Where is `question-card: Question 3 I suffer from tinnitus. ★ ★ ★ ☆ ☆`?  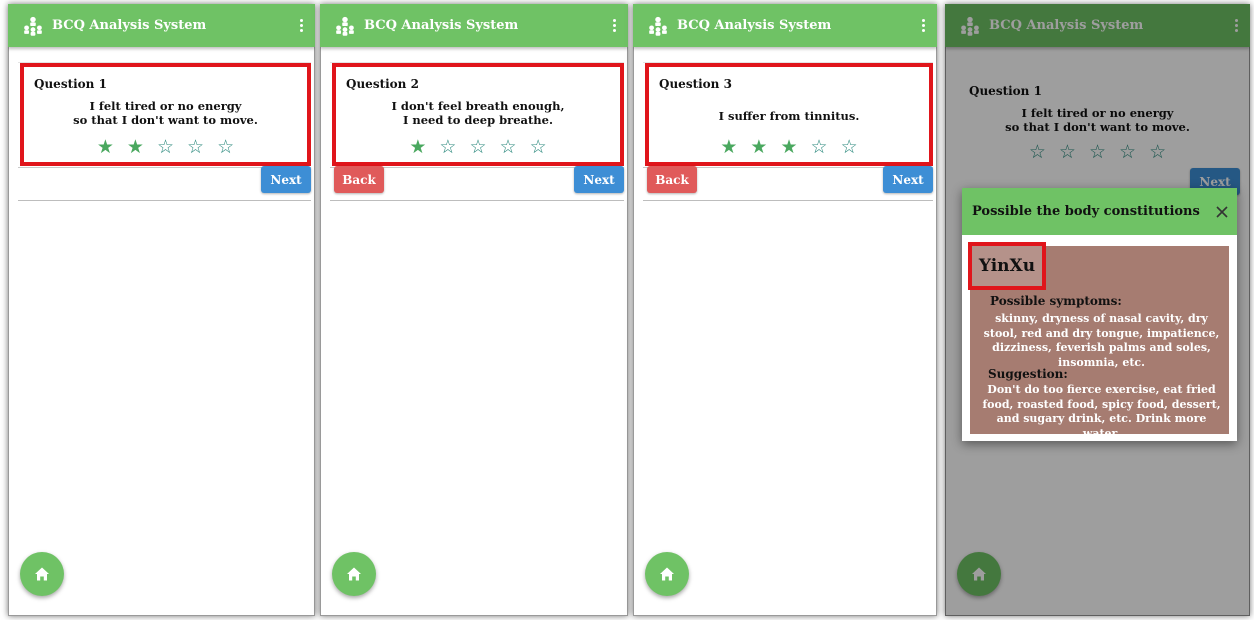 question-card: Question 3 I suffer from tinnitus. ★ ★ ★ ☆ ☆ is located at coordinates (788, 115).